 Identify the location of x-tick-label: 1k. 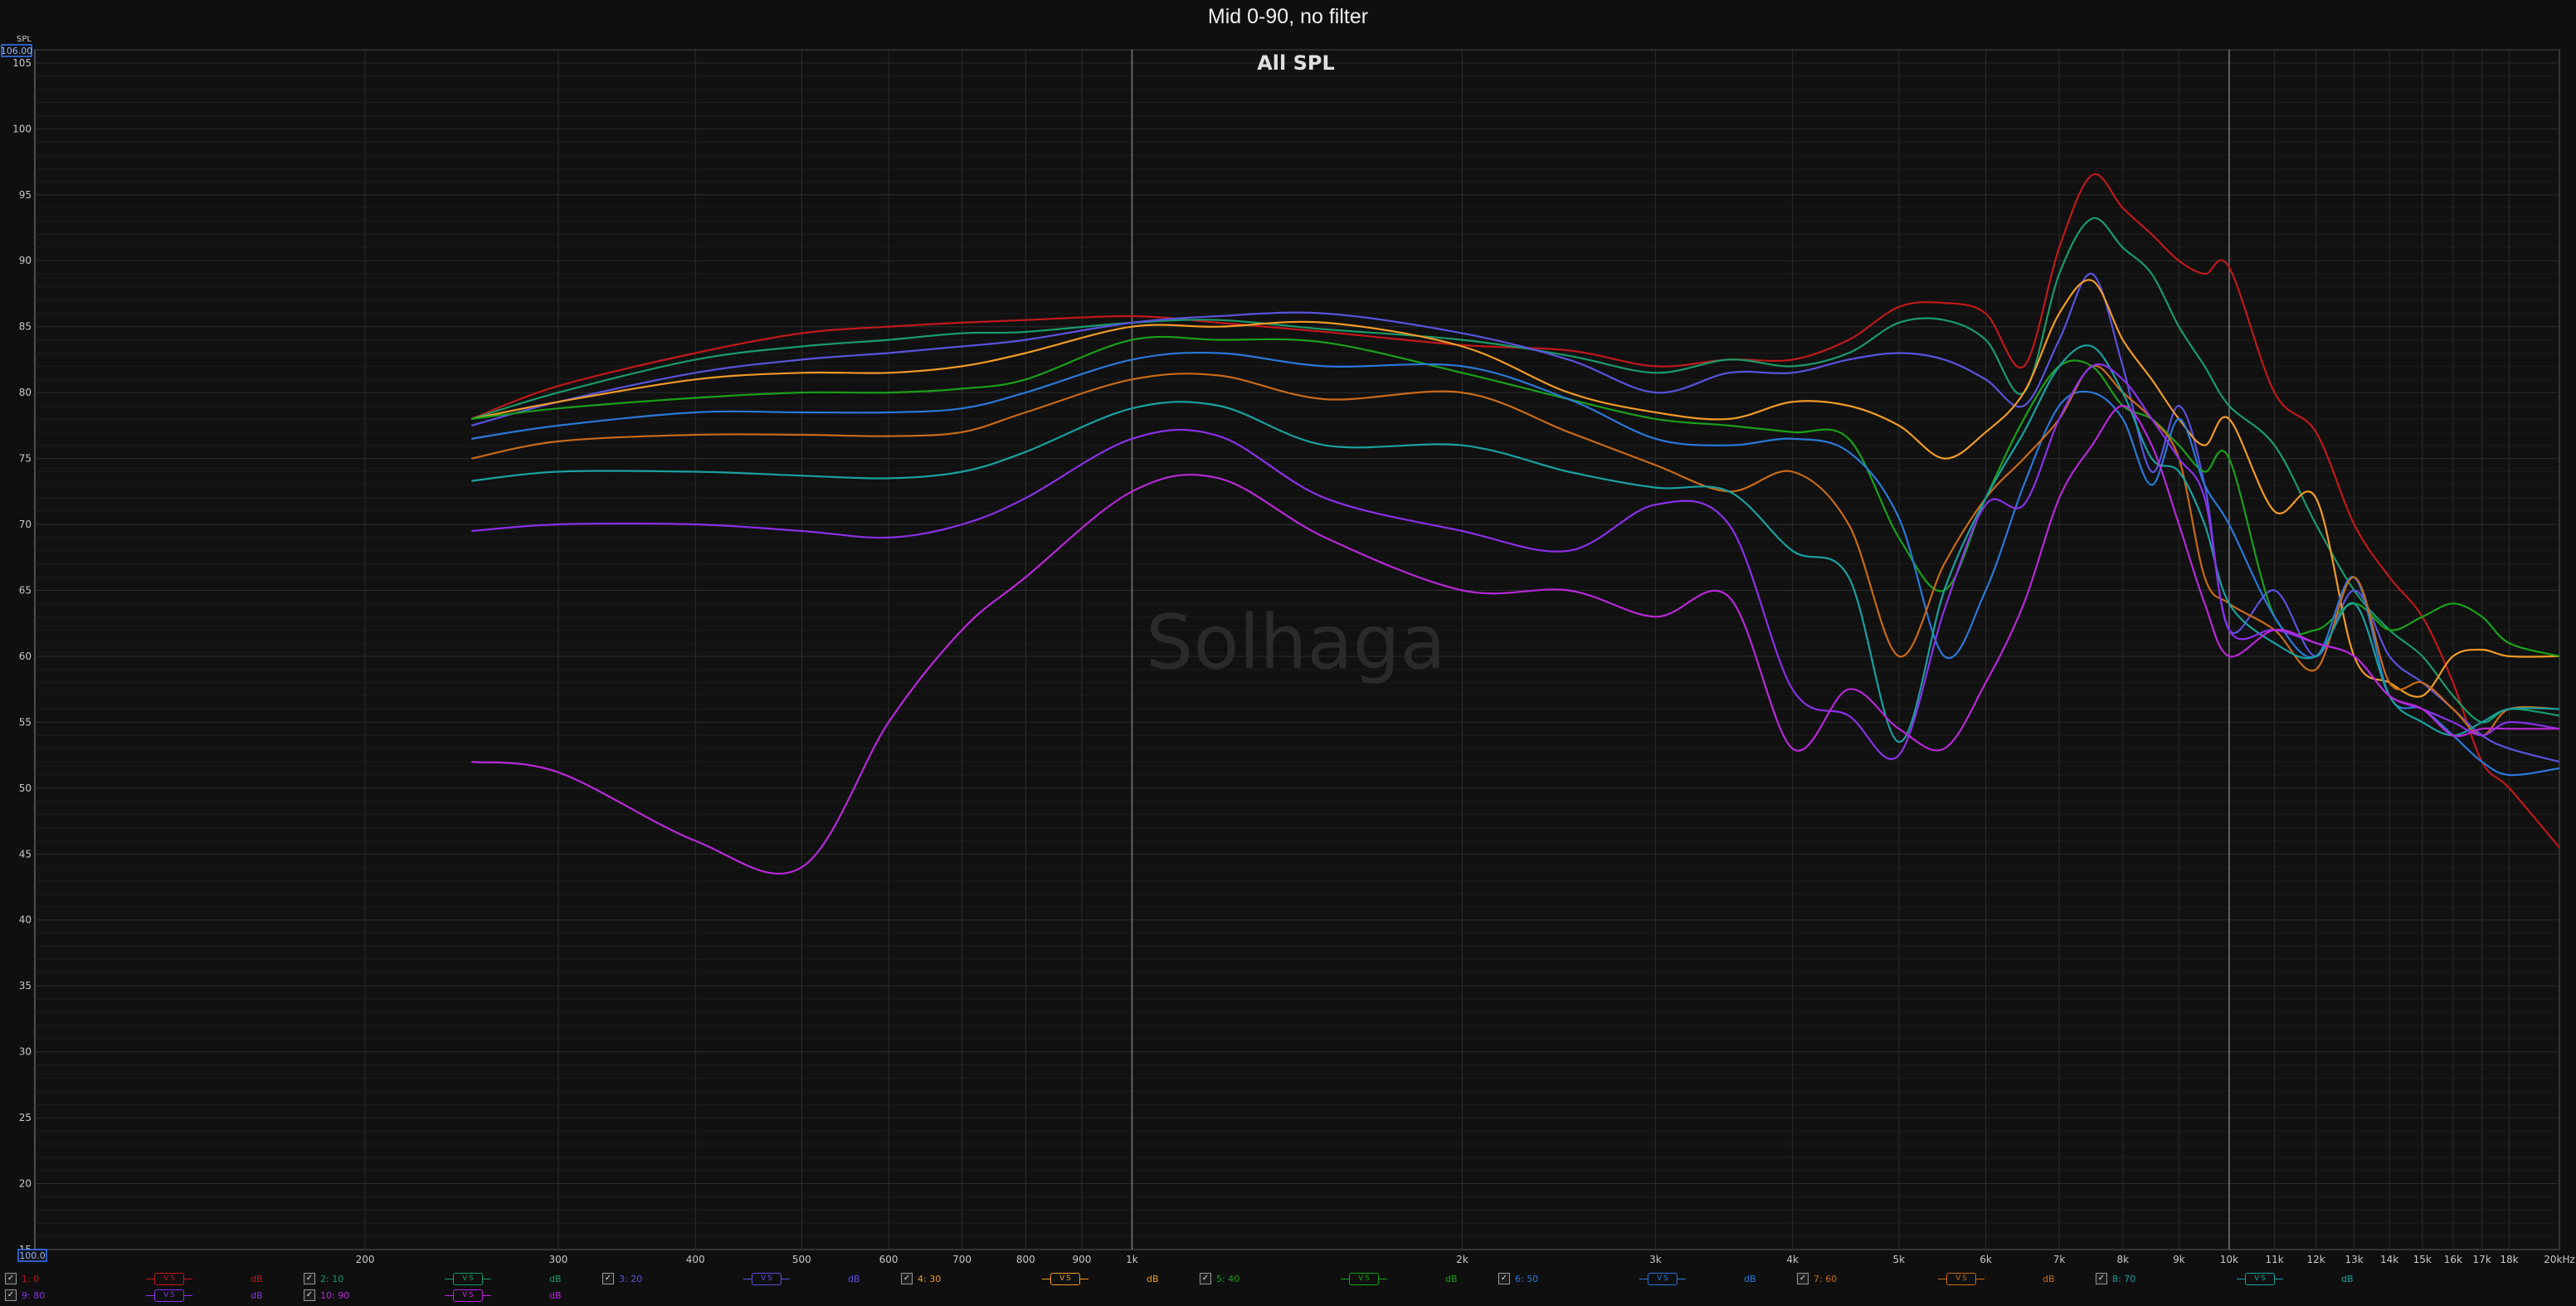
(1132, 1259).